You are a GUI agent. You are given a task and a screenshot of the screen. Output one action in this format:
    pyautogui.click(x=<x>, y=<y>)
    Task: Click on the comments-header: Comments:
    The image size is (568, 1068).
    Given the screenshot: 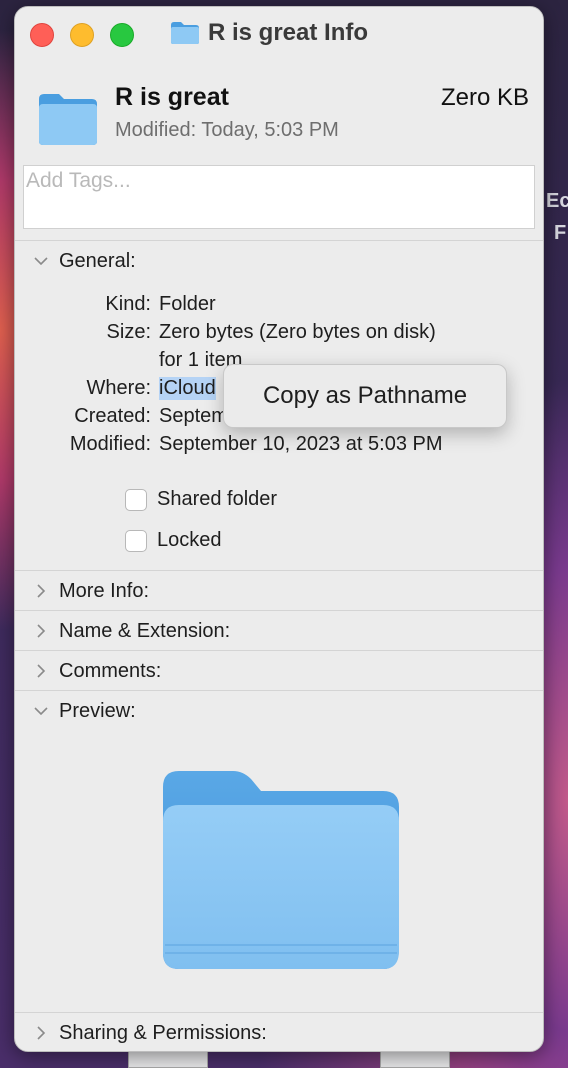 What is the action you would take?
    pyautogui.click(x=279, y=671)
    